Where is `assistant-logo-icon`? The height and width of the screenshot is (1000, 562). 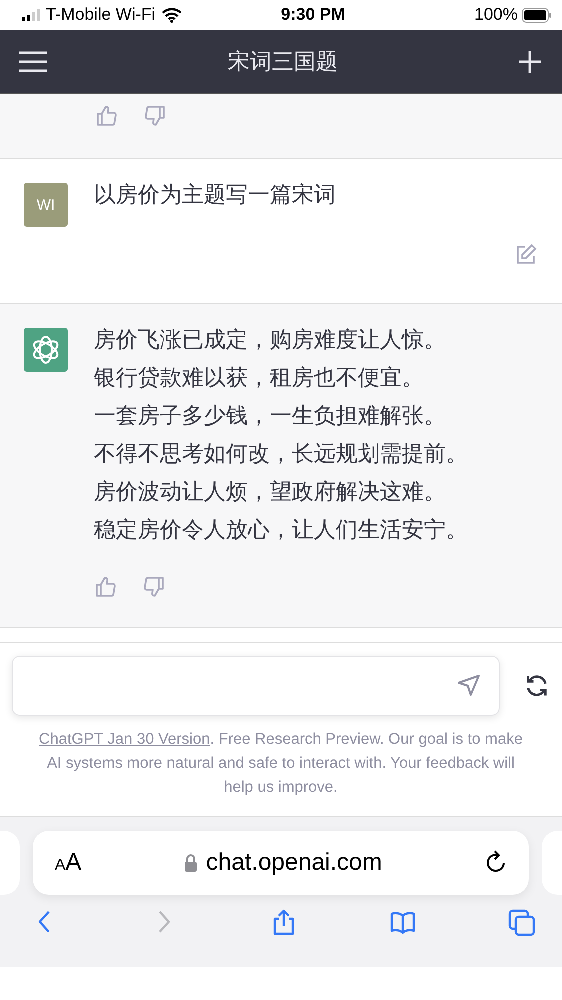
assistant-logo-icon is located at coordinates (46, 350).